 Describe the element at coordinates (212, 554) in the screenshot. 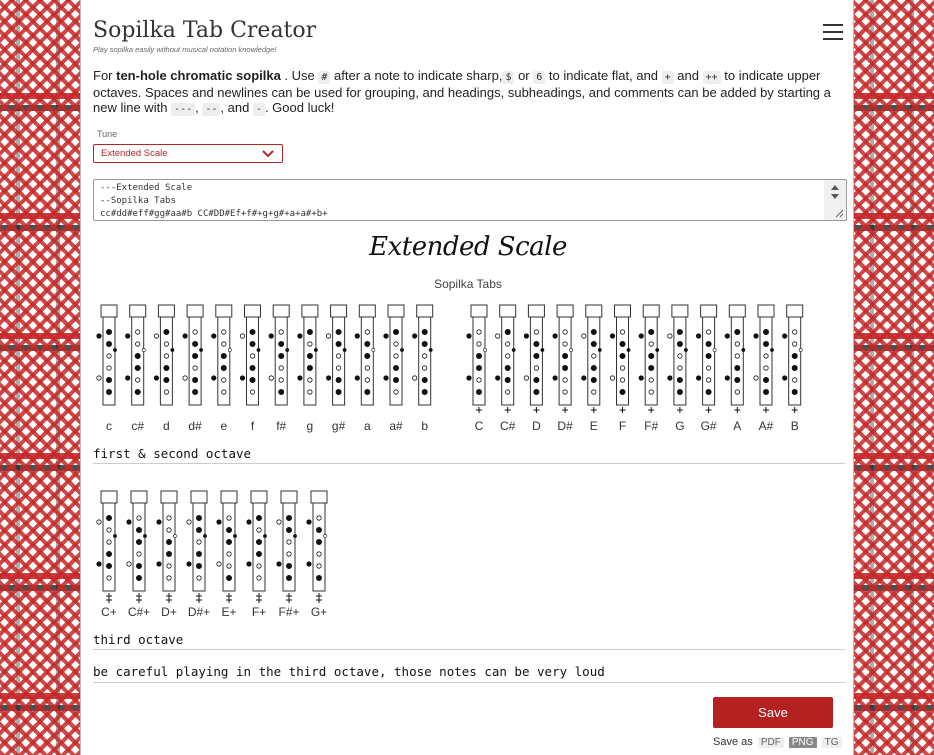

I see `fingering-row-2: C+ C#+ D+ D#+ E+ F+ F#+ G+` at that location.